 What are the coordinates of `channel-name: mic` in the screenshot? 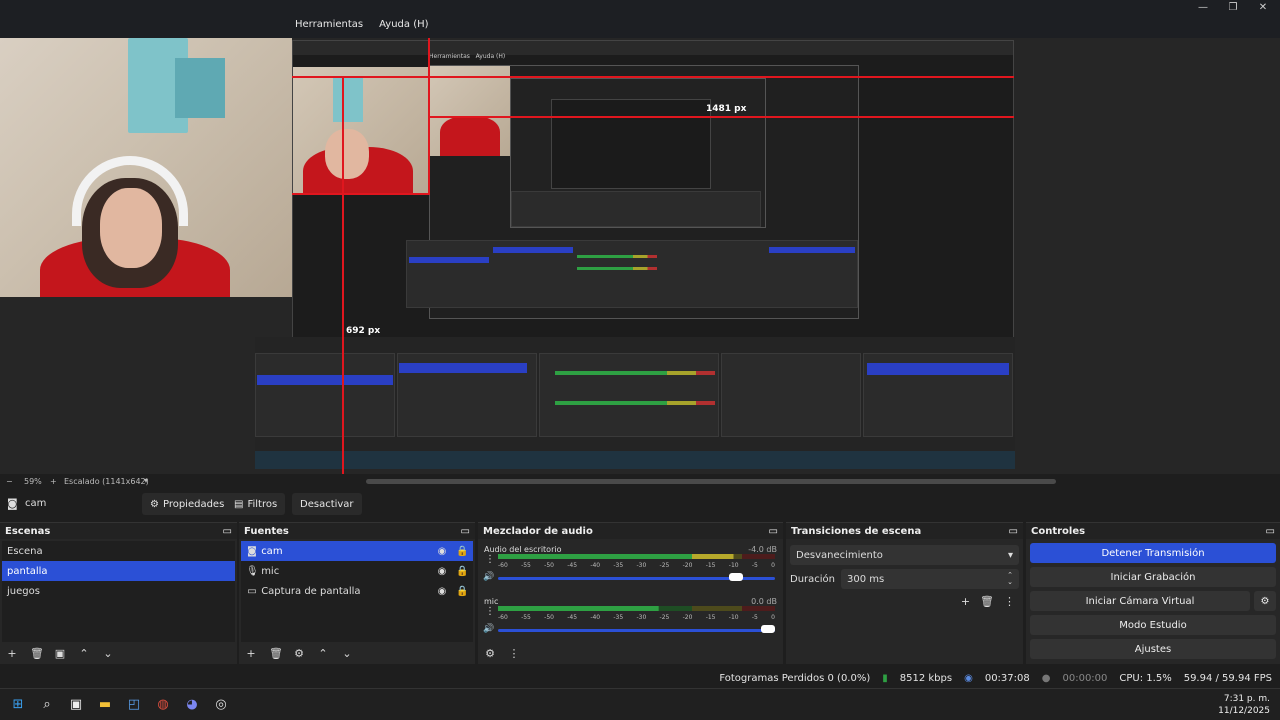 It's located at (491, 601).